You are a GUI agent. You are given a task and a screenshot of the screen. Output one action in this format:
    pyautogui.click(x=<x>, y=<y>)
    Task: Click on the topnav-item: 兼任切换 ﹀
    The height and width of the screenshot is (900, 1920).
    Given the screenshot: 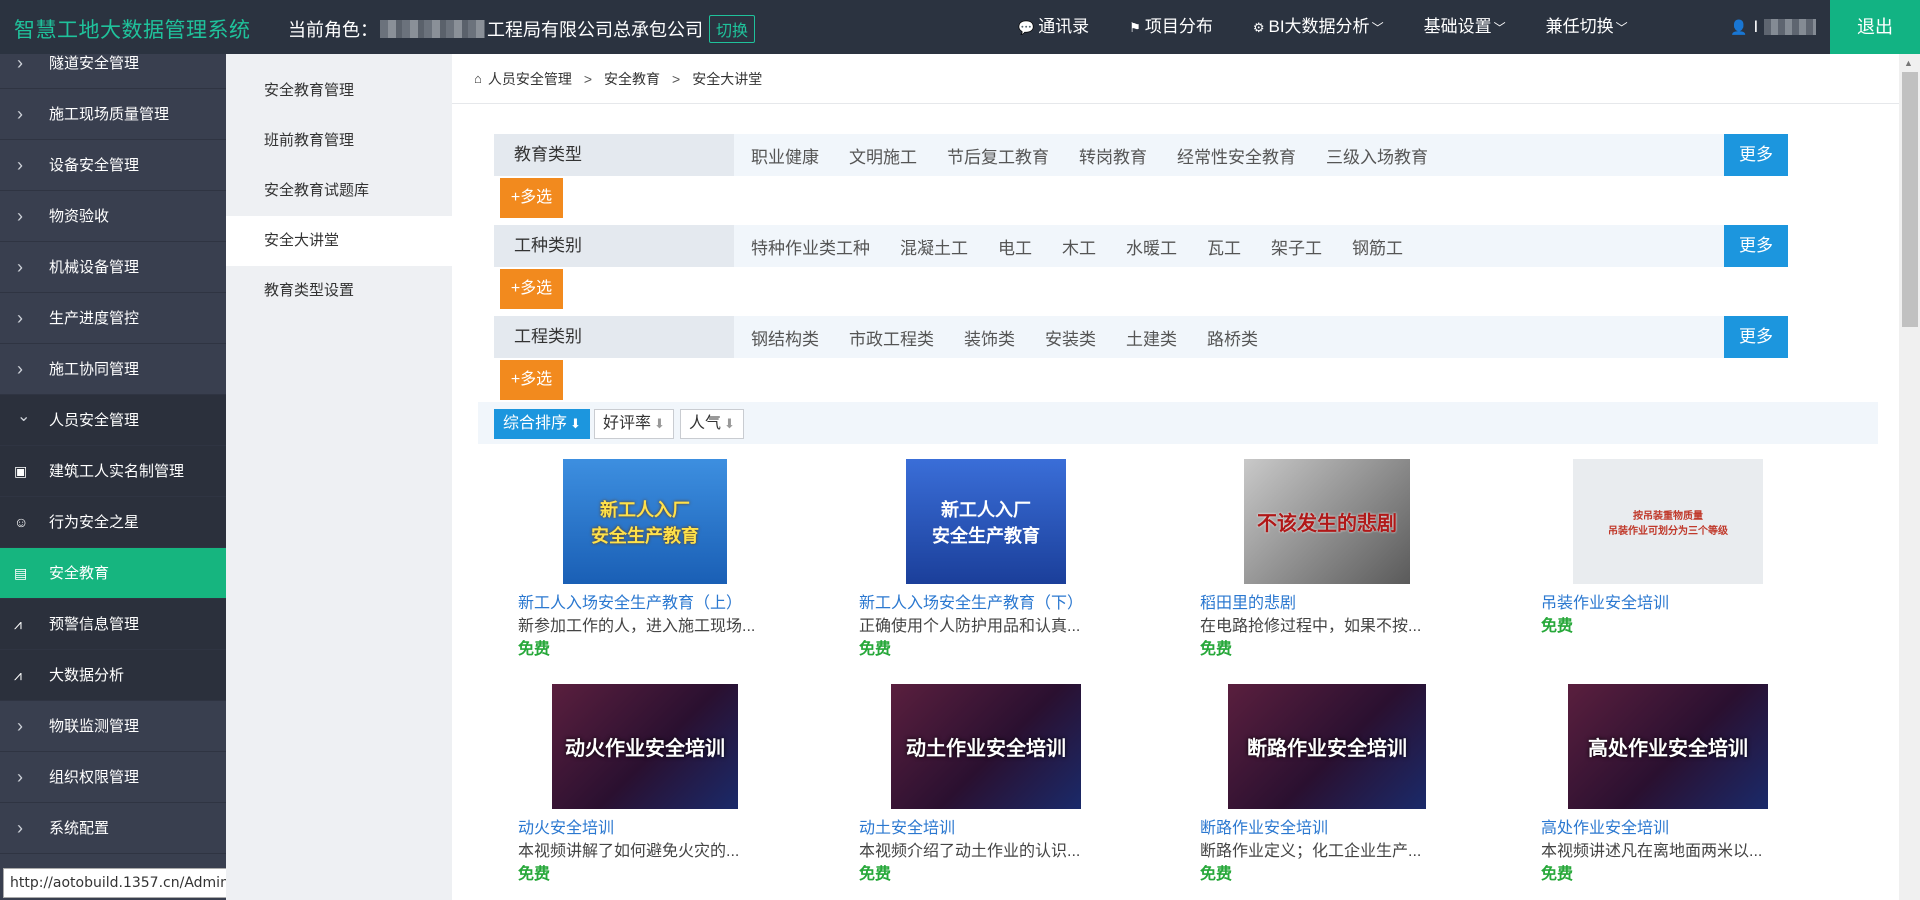 What is the action you would take?
    pyautogui.click(x=1587, y=27)
    